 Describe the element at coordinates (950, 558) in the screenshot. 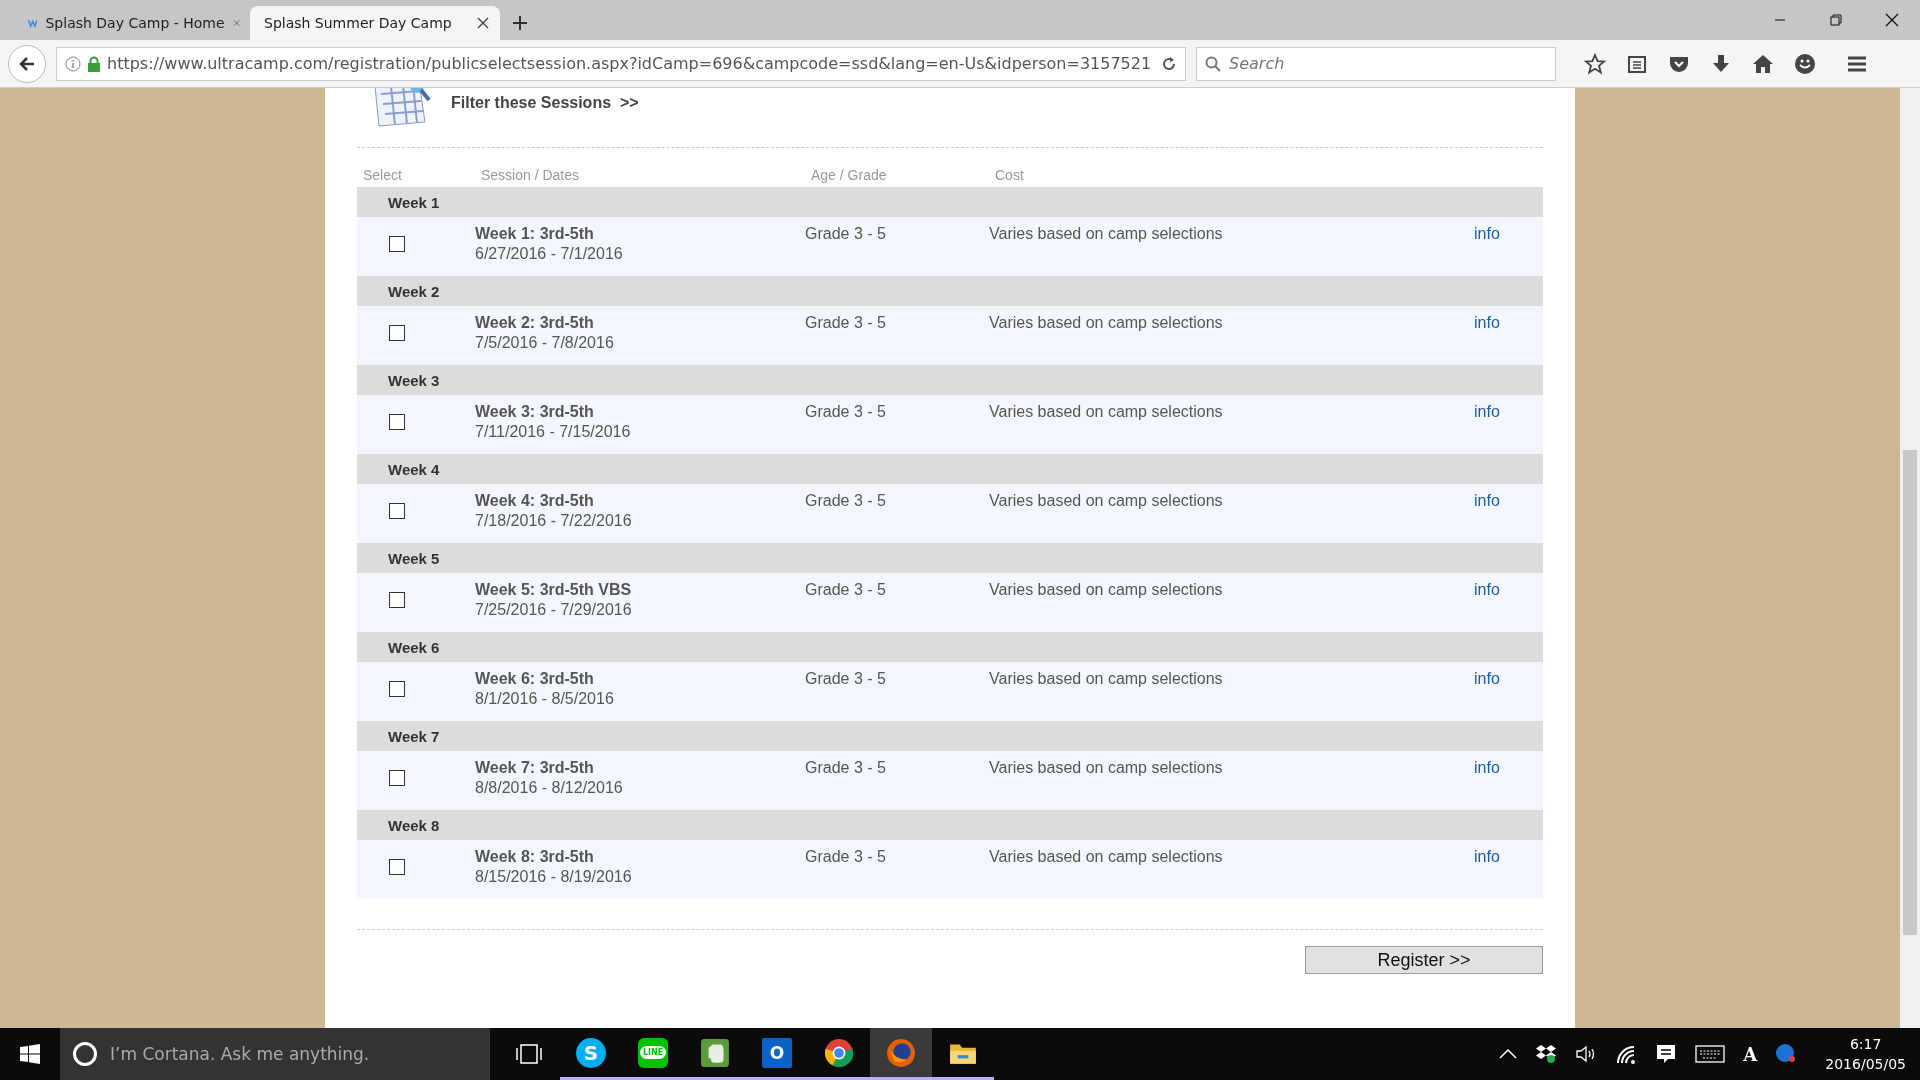

I see `week-group-header: Week 5` at that location.